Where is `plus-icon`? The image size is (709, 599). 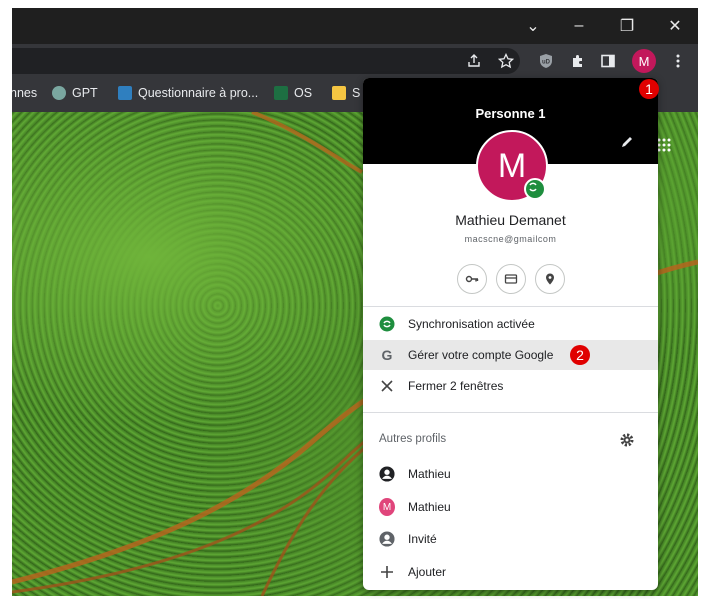
plus-icon is located at coordinates (387, 572).